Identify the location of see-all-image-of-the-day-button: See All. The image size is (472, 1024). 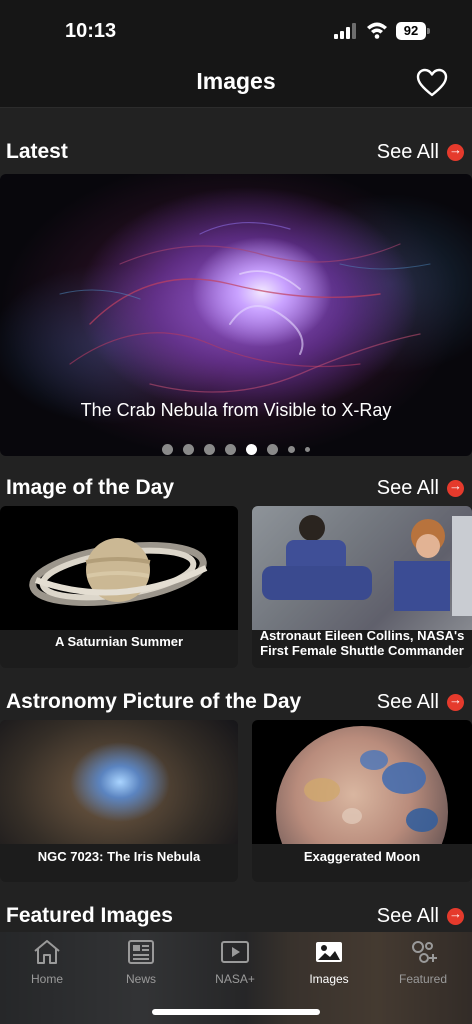
(420, 488).